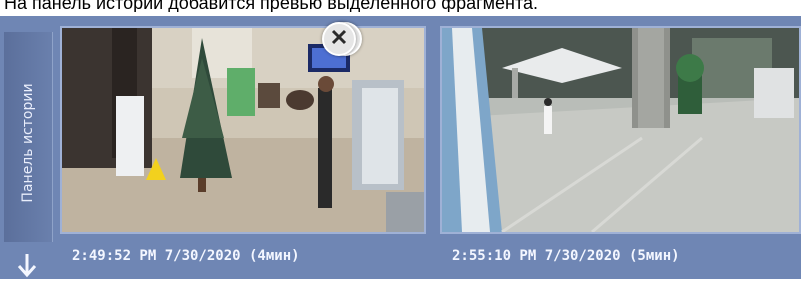 The image size is (801, 286). I want to click on history-panel-tab: Панель истории, so click(28, 137).